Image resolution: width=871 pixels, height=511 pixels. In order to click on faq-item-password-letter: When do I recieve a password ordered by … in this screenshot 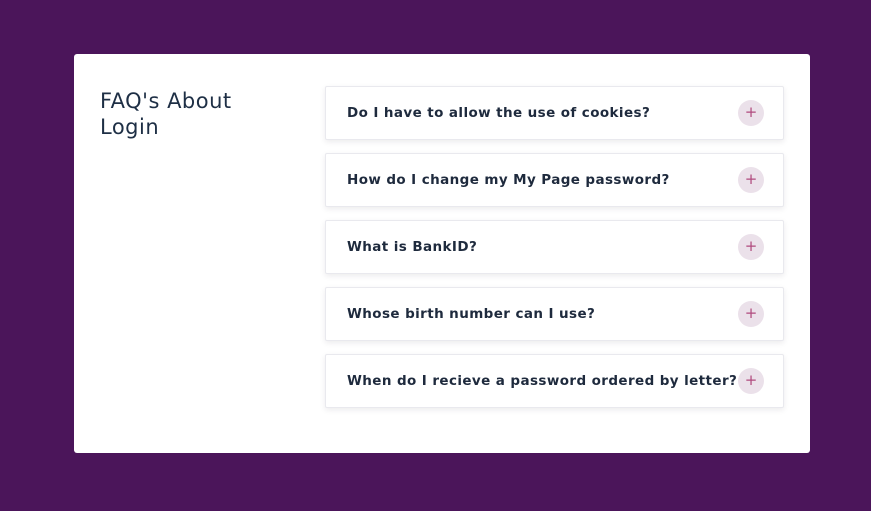, I will do `click(554, 381)`.